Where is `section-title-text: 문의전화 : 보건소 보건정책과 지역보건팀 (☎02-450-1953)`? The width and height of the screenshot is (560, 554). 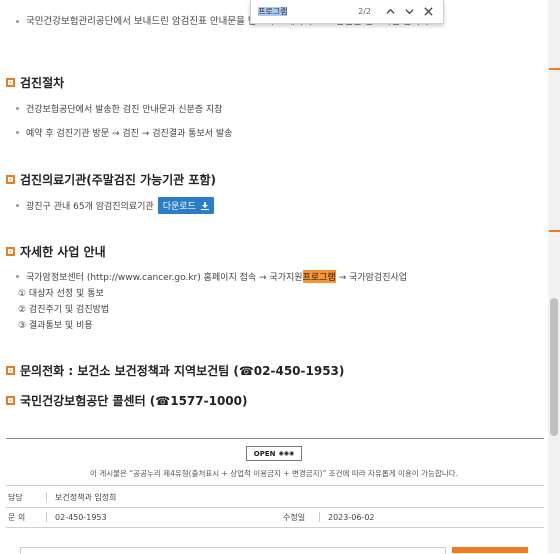
section-title-text: 문의전화 : 보건소 보건정책과 지역보건팀 (☎02-450-1953) is located at coordinates (182, 371).